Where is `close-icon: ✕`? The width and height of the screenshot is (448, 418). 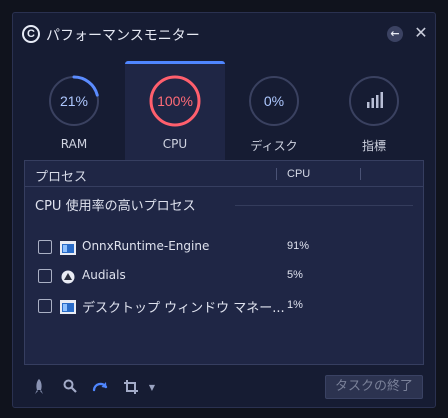 close-icon: ✕ is located at coordinates (421, 32).